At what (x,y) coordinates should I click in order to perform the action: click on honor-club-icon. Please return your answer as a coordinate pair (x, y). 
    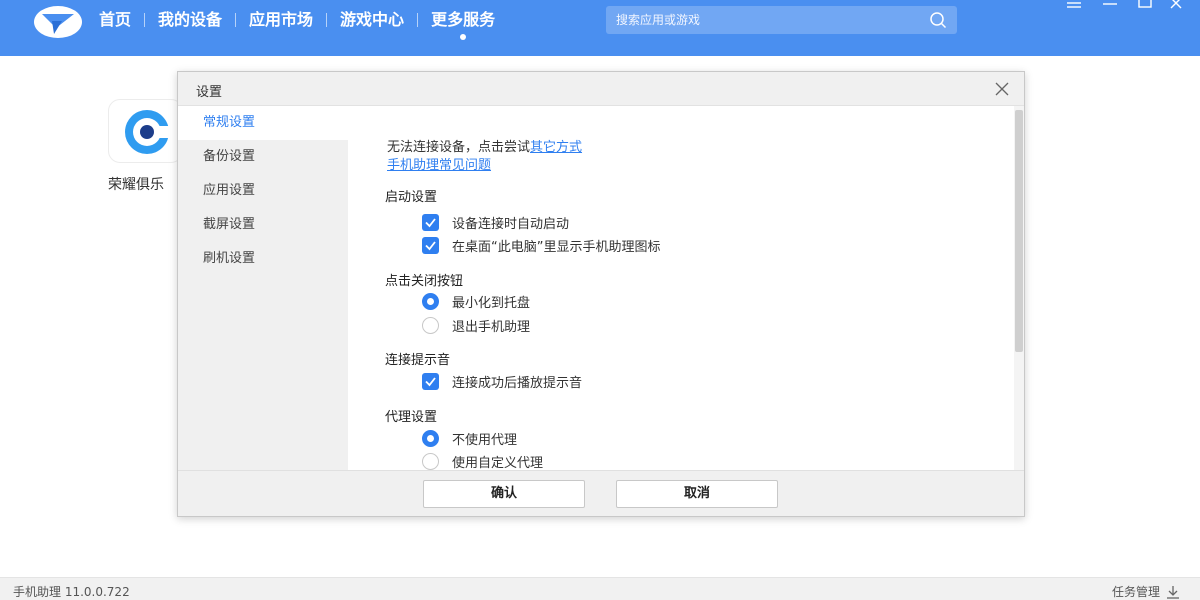
    Looking at the image, I should click on (148, 132).